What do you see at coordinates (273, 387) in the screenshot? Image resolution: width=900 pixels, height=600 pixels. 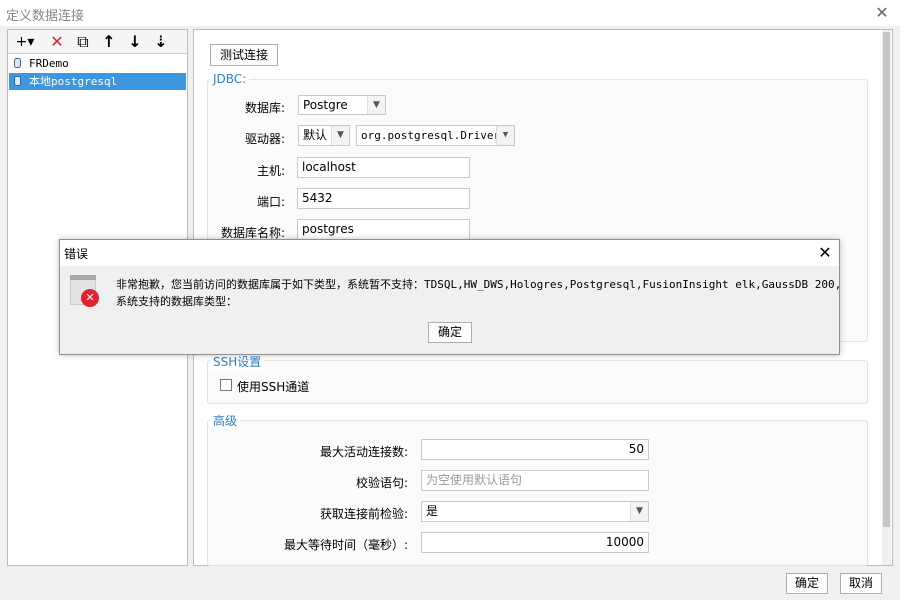 I see `use-ssh-label: 使用SSH通道` at bounding box center [273, 387].